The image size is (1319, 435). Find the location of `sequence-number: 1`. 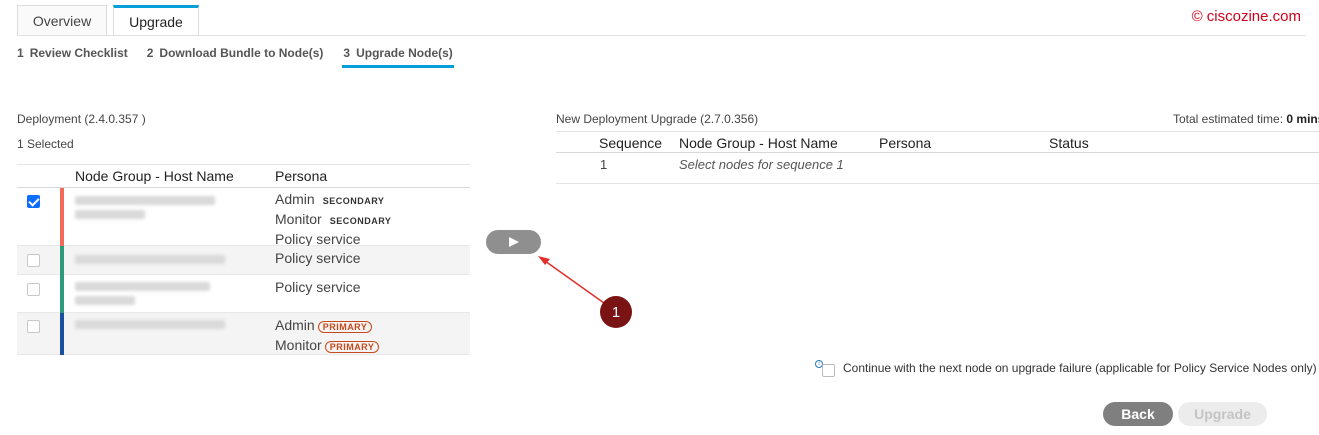

sequence-number: 1 is located at coordinates (604, 164).